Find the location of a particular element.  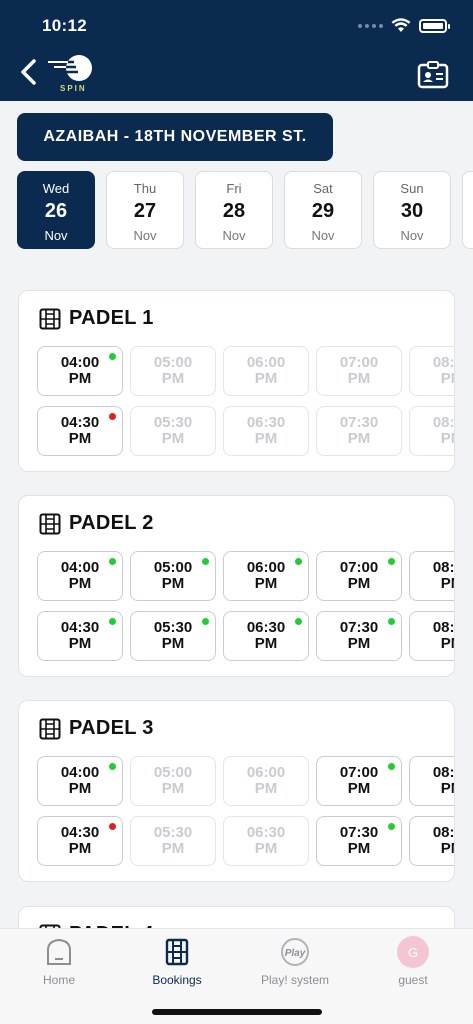

date-weekday: Wed is located at coordinates (56, 188).